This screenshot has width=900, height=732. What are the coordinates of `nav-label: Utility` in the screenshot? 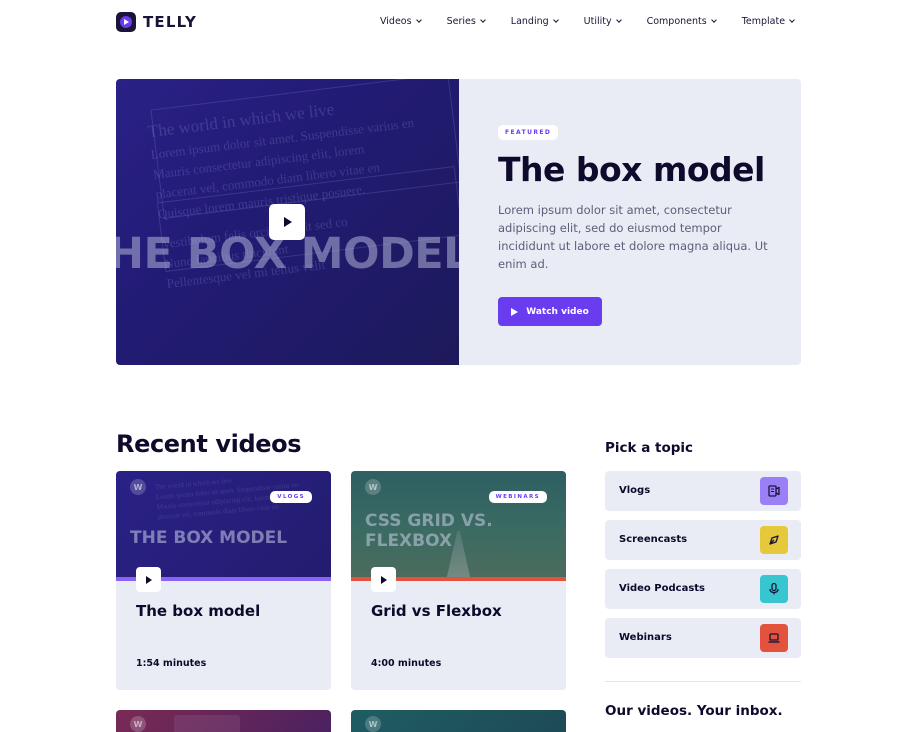 It's located at (597, 21).